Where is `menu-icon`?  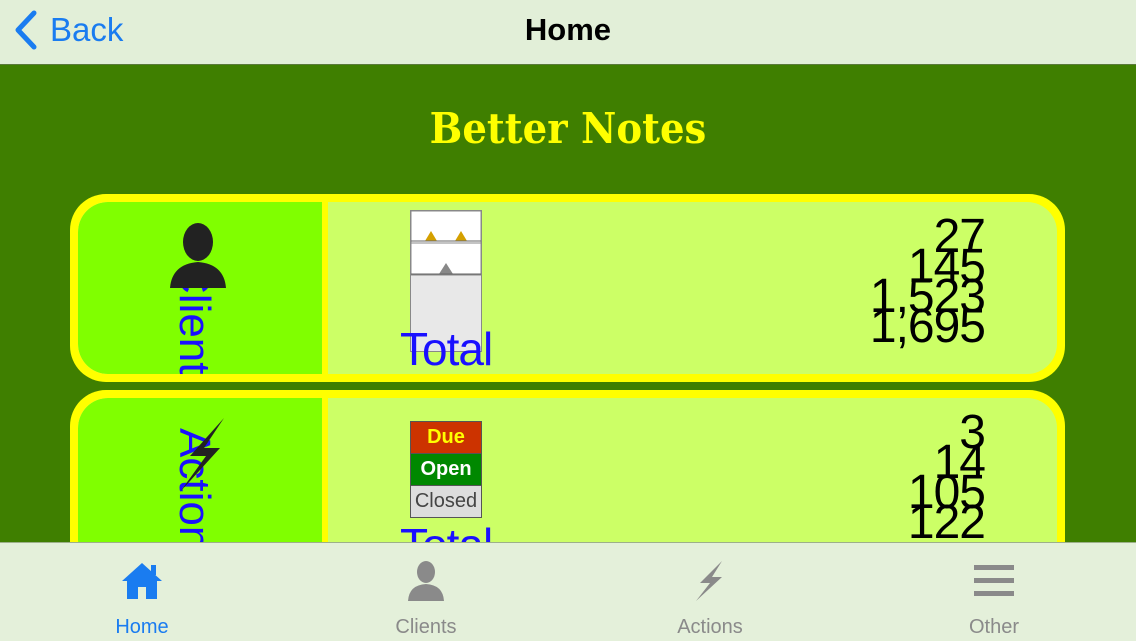
menu-icon is located at coordinates (994, 580).